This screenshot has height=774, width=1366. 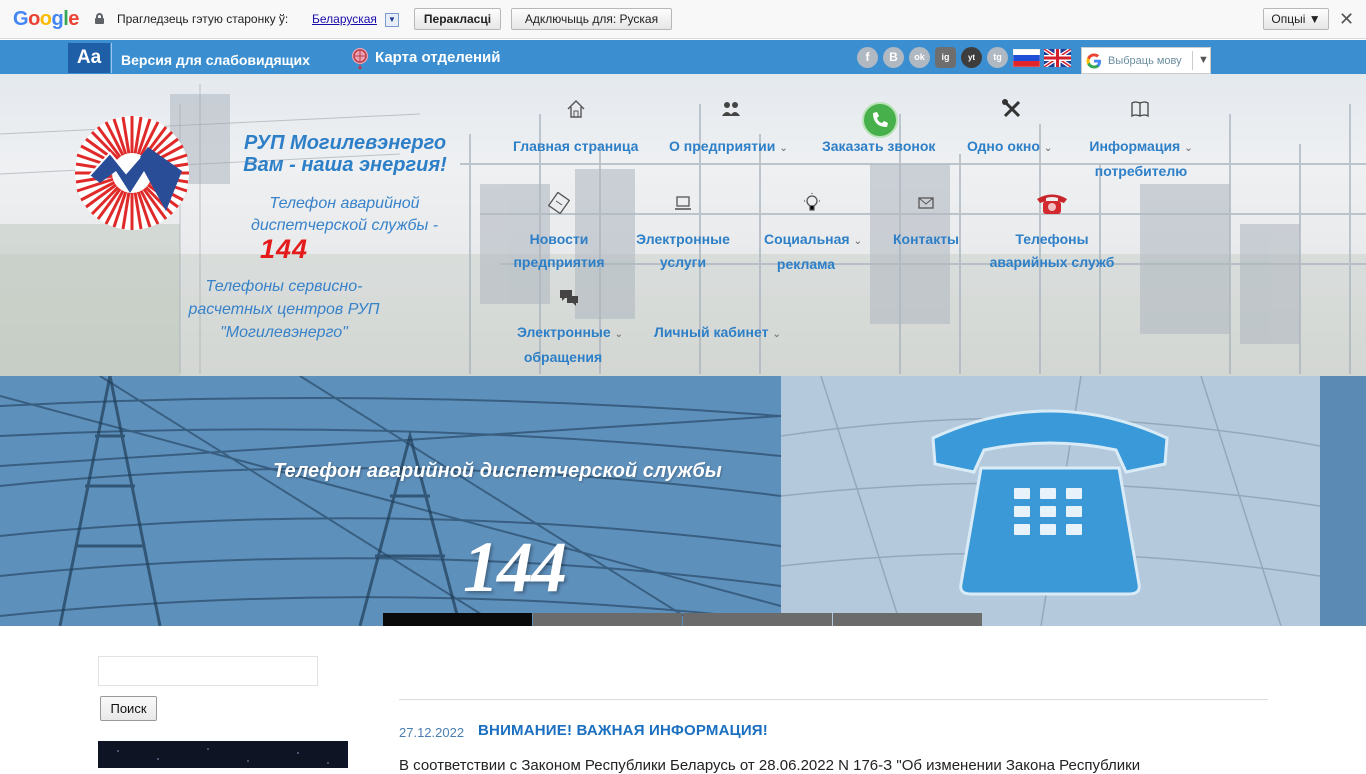 I want to click on emergency-phone-label: Телефон аварийной диспетчерской службы -, so click(x=344, y=215).